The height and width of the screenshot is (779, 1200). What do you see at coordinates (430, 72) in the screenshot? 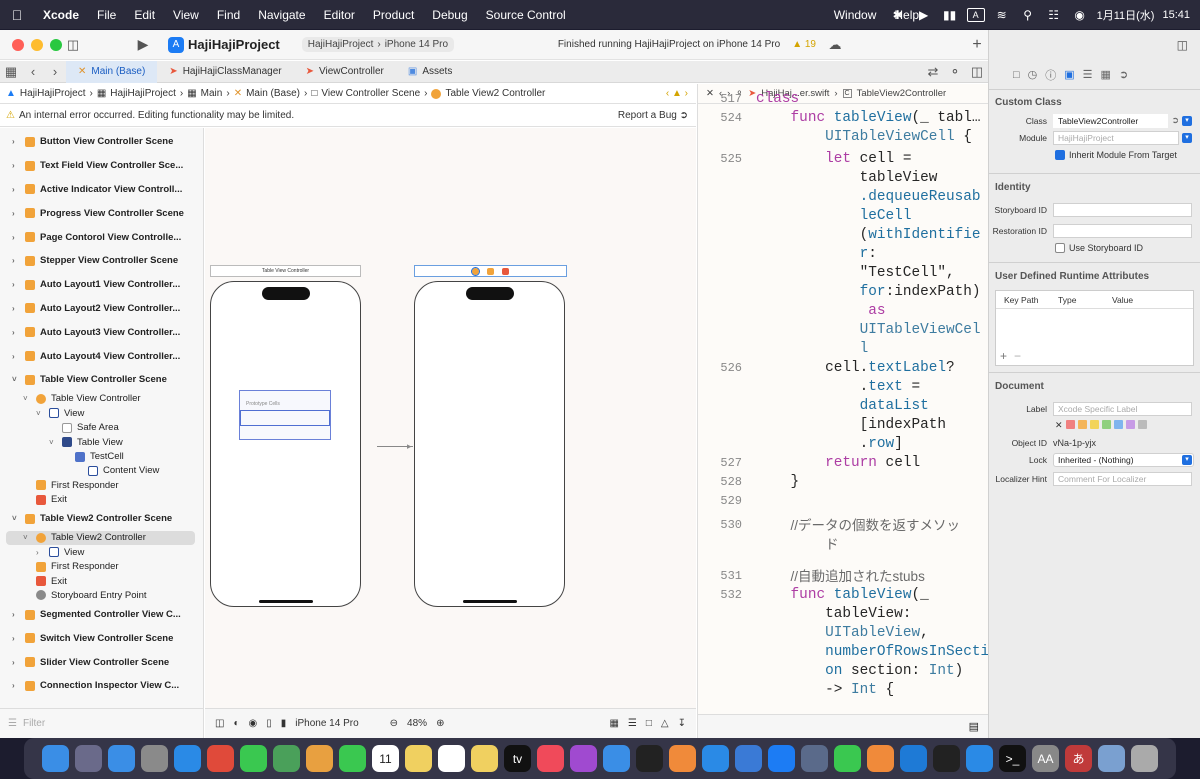
I see `tab-assets: ▣ Assets` at bounding box center [430, 72].